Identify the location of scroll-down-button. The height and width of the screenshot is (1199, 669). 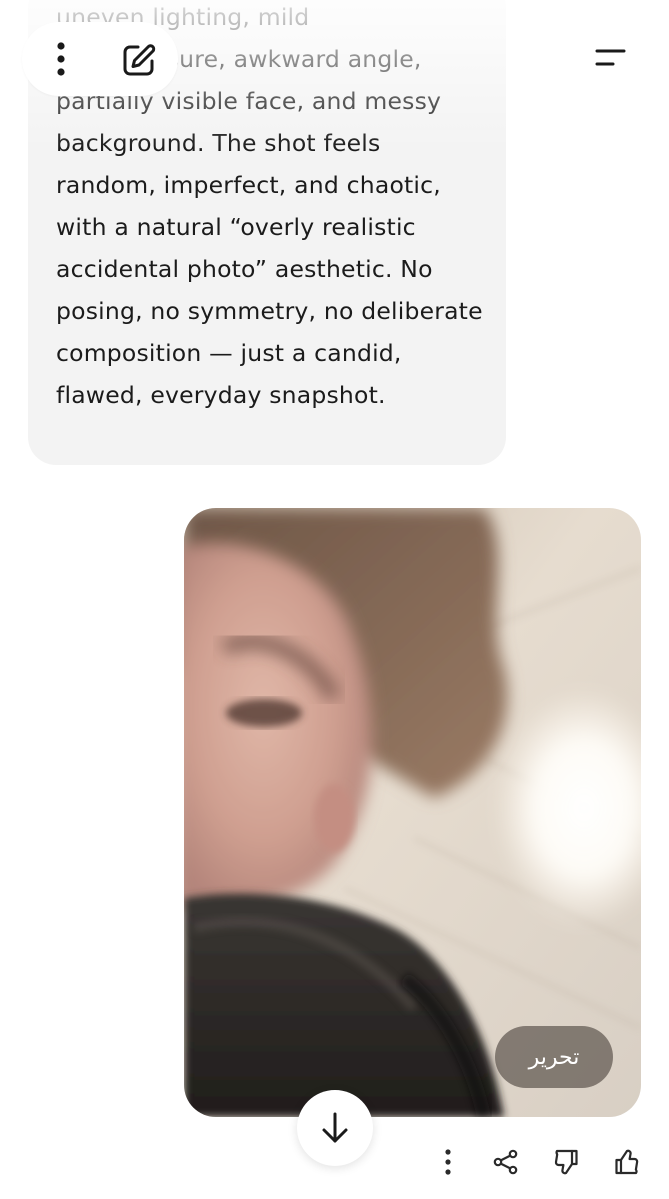
(335, 1128).